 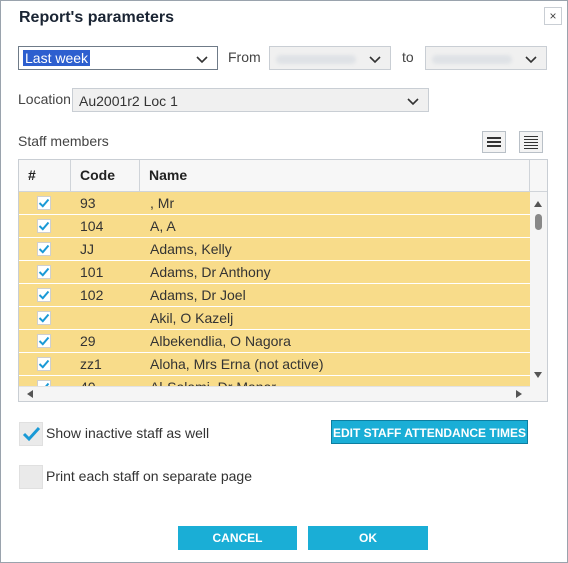 I want to click on to-label: to, so click(x=408, y=57).